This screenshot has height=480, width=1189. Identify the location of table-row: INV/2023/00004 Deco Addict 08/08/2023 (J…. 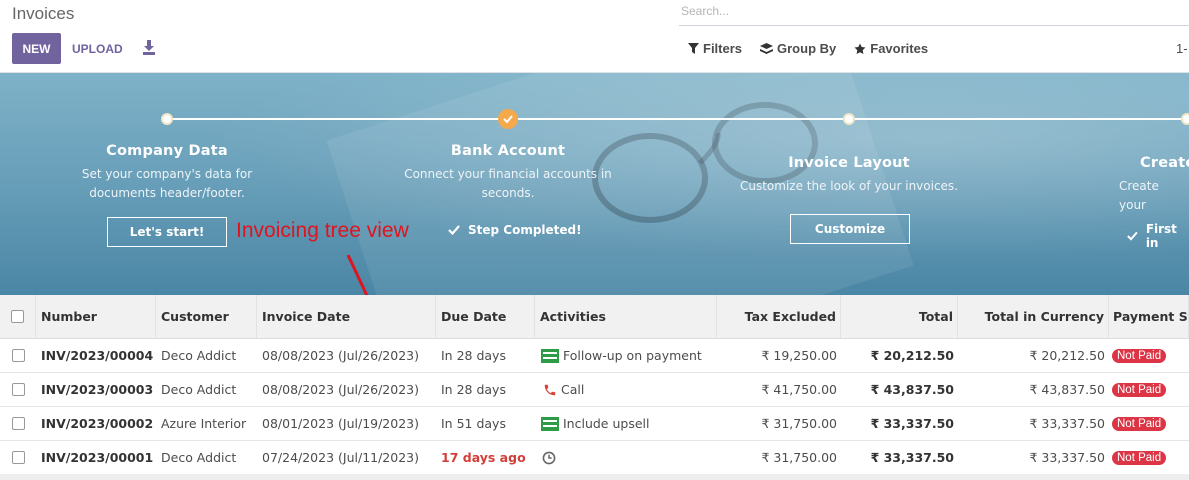
(594, 356).